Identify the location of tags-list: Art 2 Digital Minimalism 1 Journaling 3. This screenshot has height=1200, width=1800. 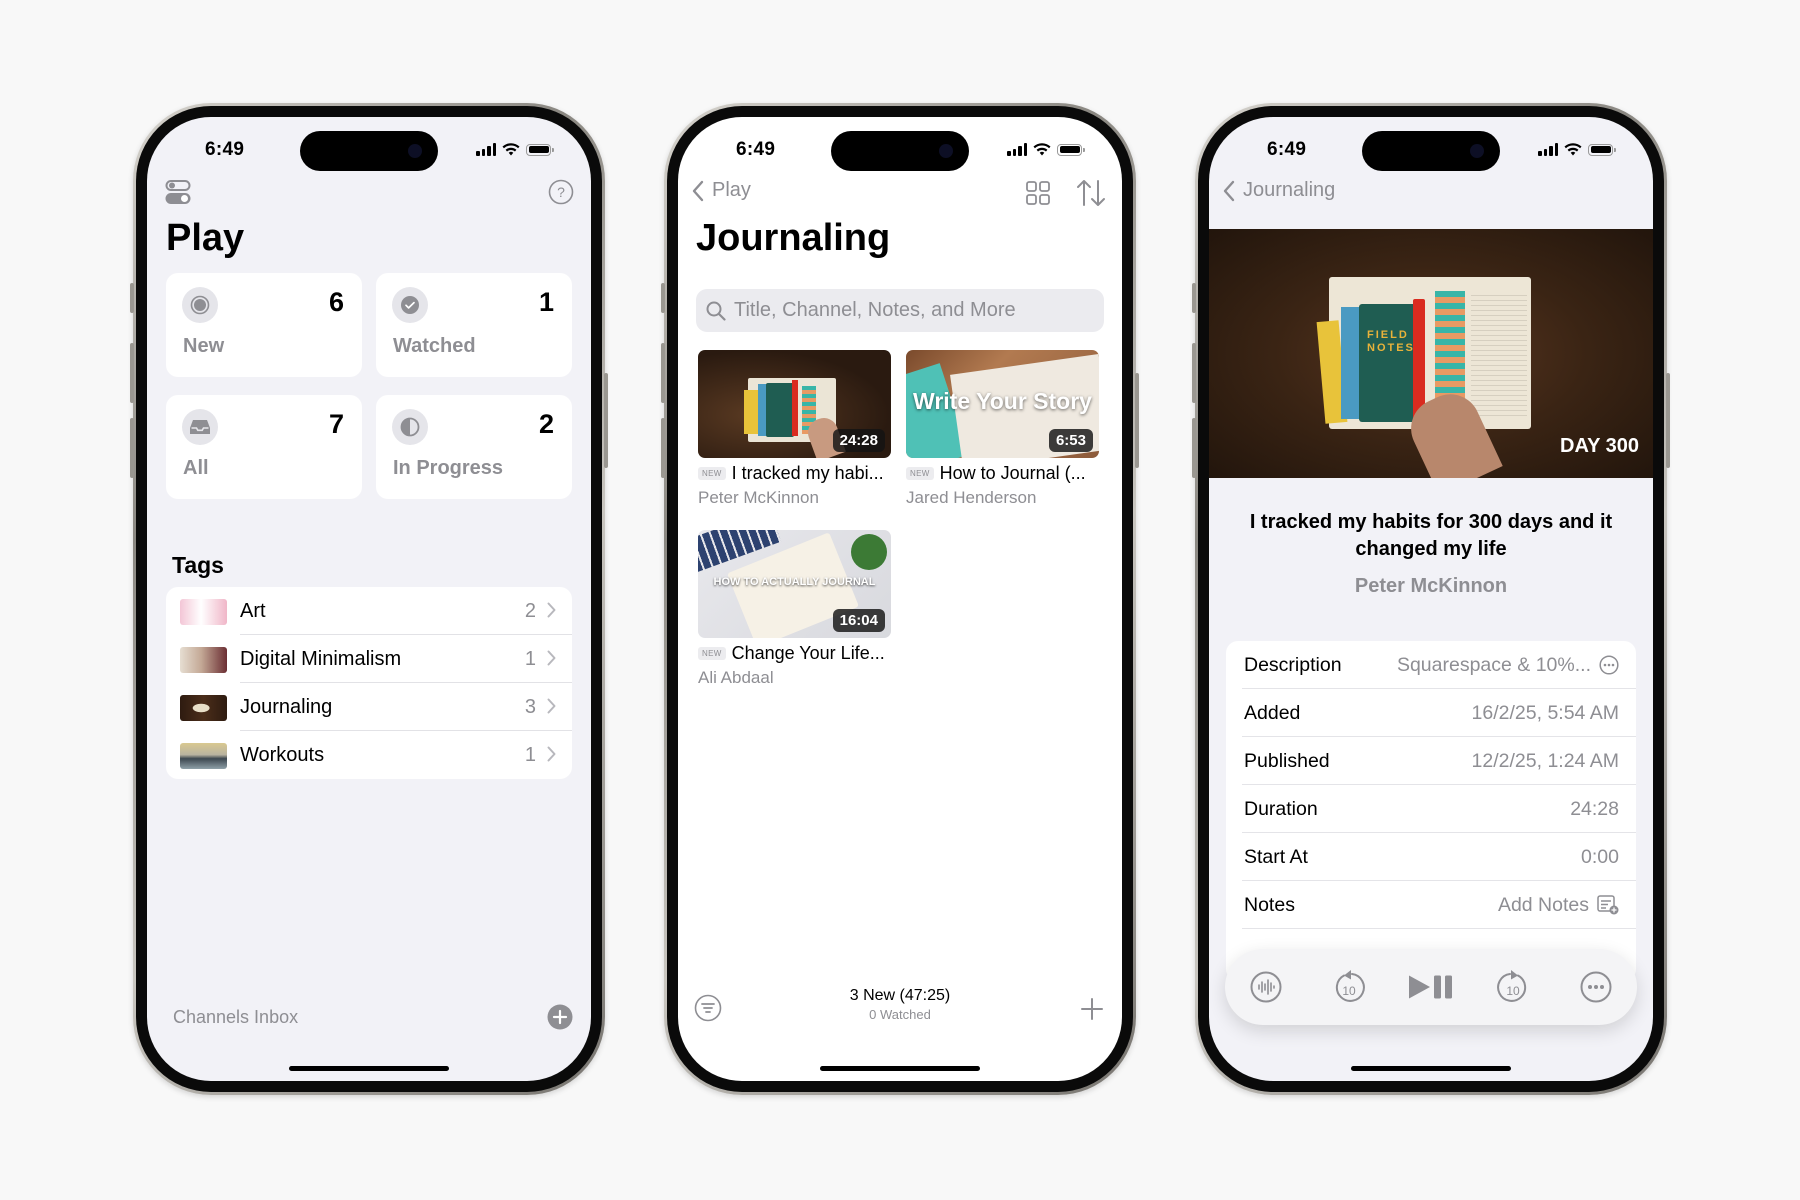
(369, 683).